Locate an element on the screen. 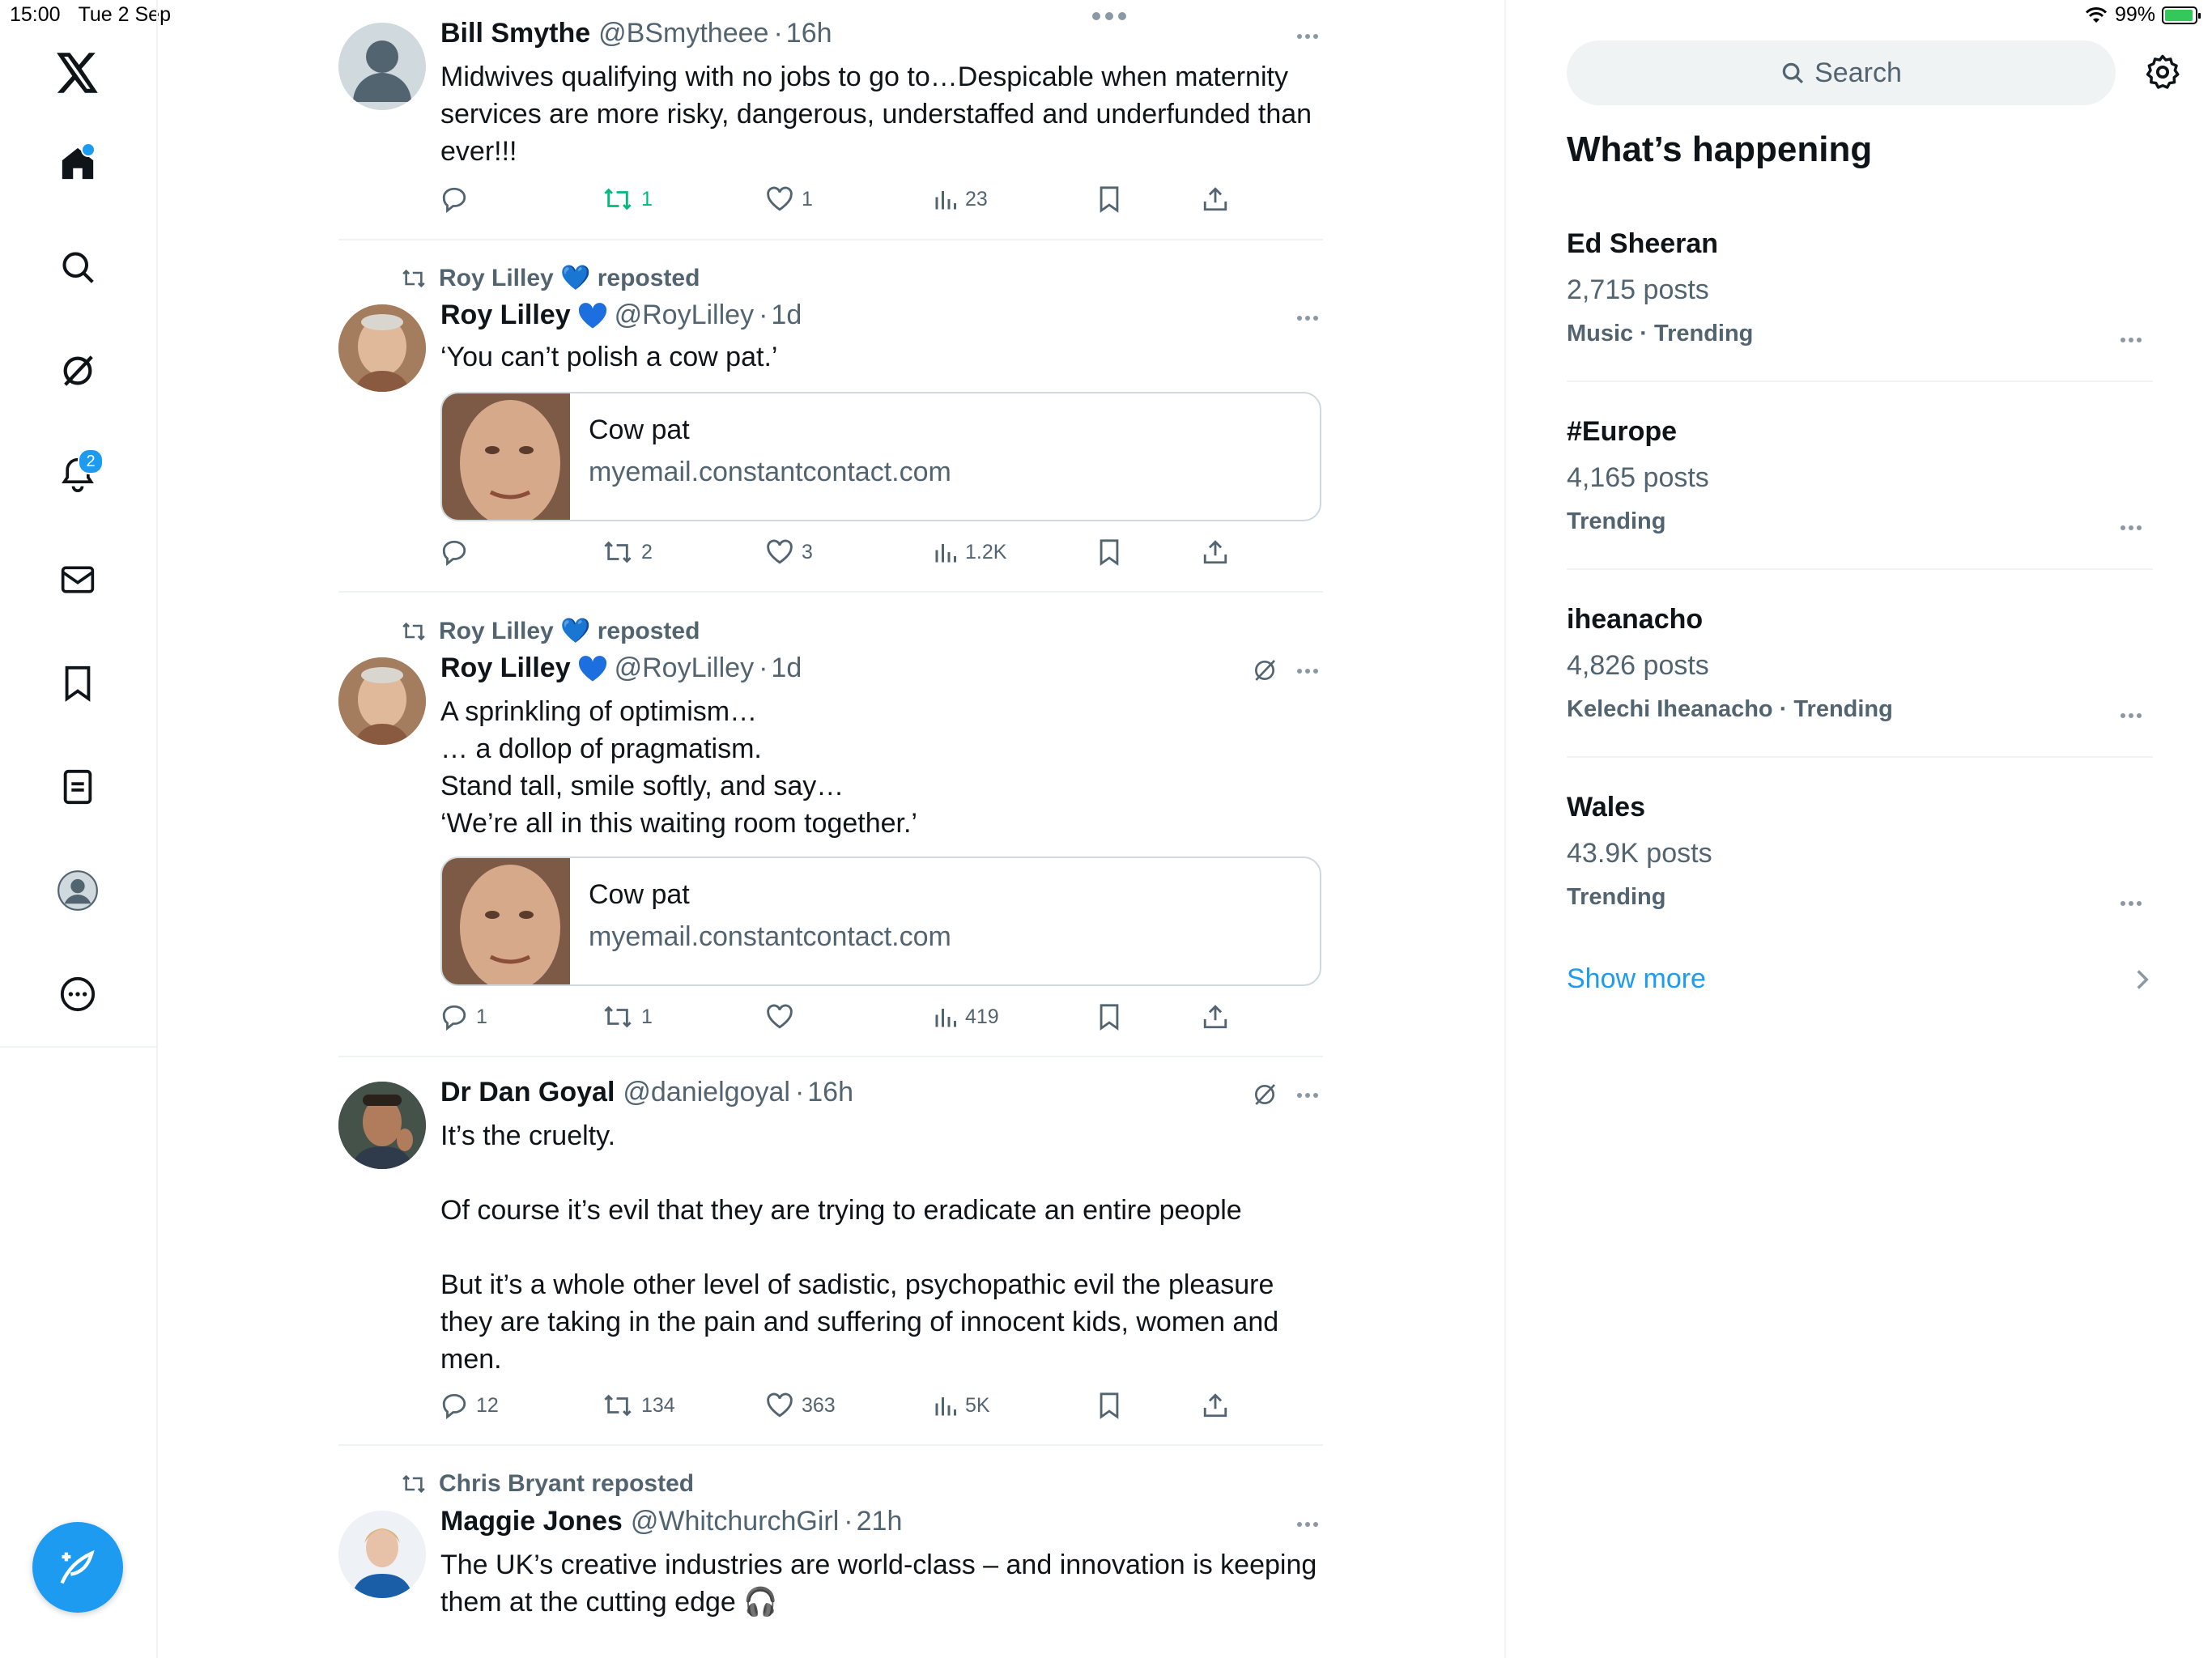 Image resolution: width=2212 pixels, height=1658 pixels. post-time: 1d is located at coordinates (787, 668).